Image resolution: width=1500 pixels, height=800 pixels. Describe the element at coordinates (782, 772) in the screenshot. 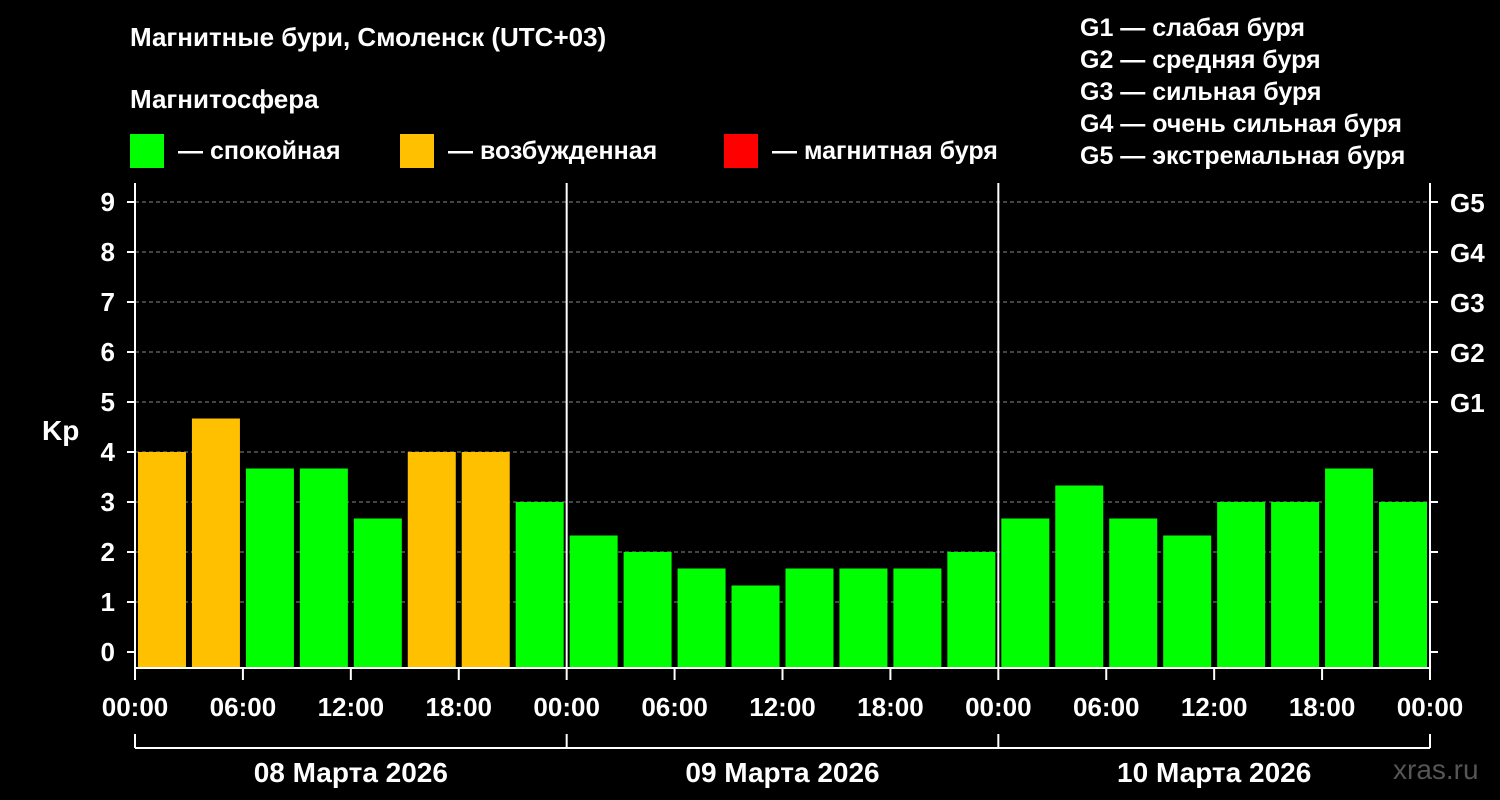

I see `day-label: 09 Марта 2026` at that location.